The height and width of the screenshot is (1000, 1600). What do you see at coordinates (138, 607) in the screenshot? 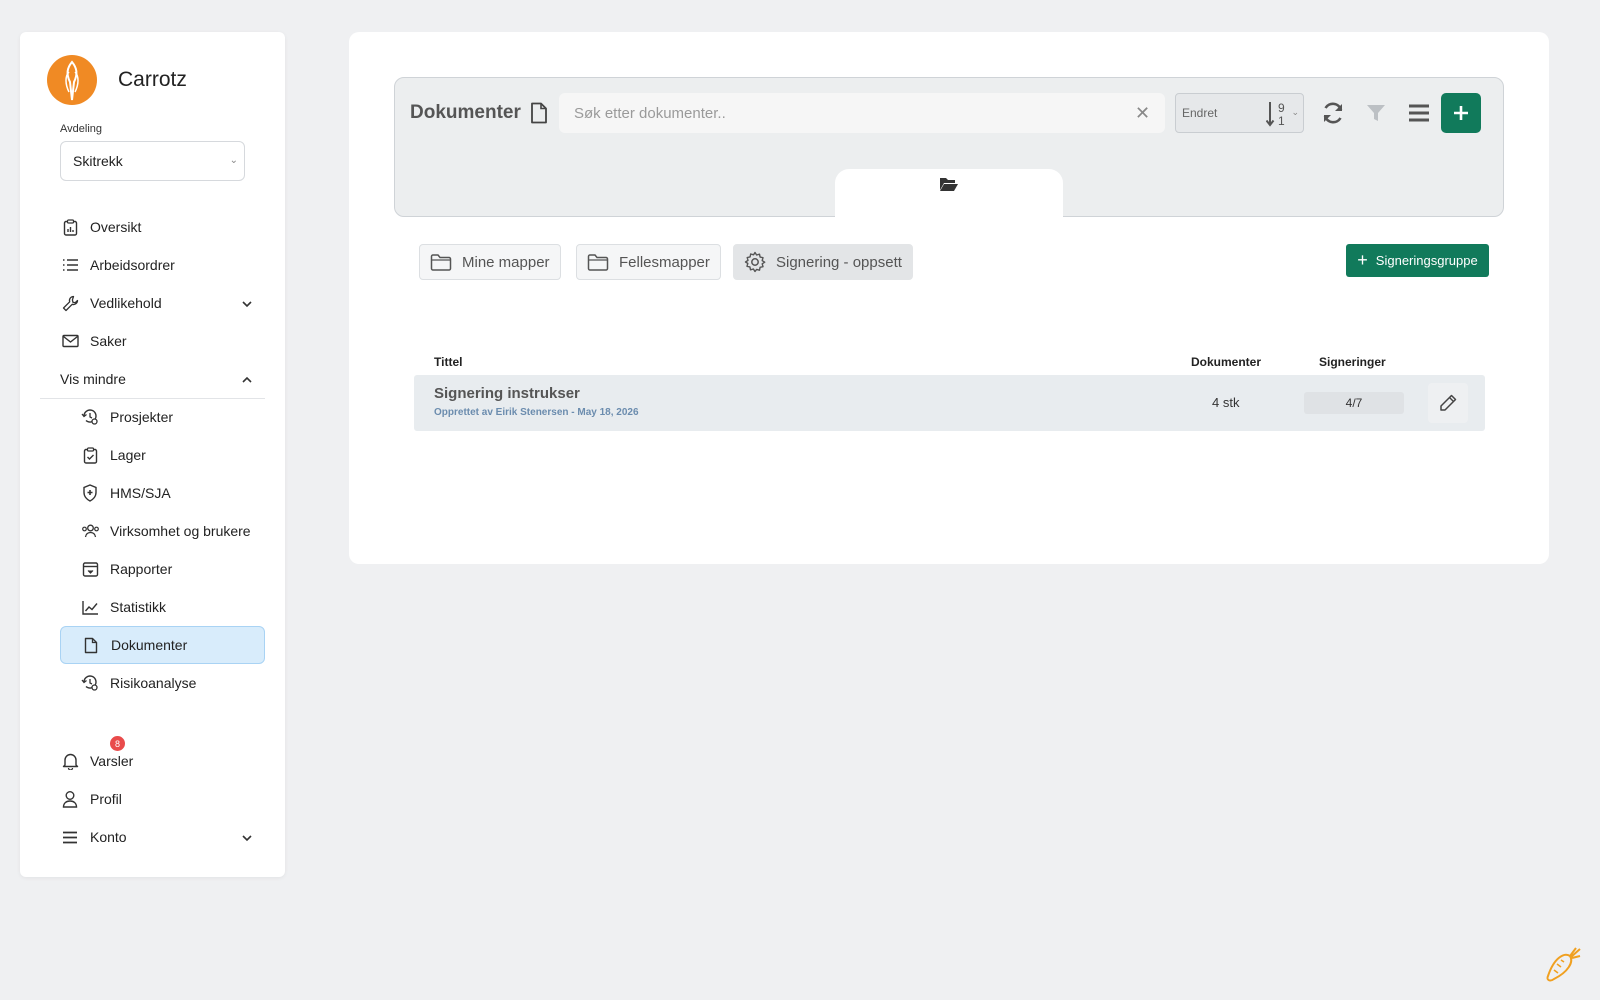
I see `nav-label: Statistikk` at bounding box center [138, 607].